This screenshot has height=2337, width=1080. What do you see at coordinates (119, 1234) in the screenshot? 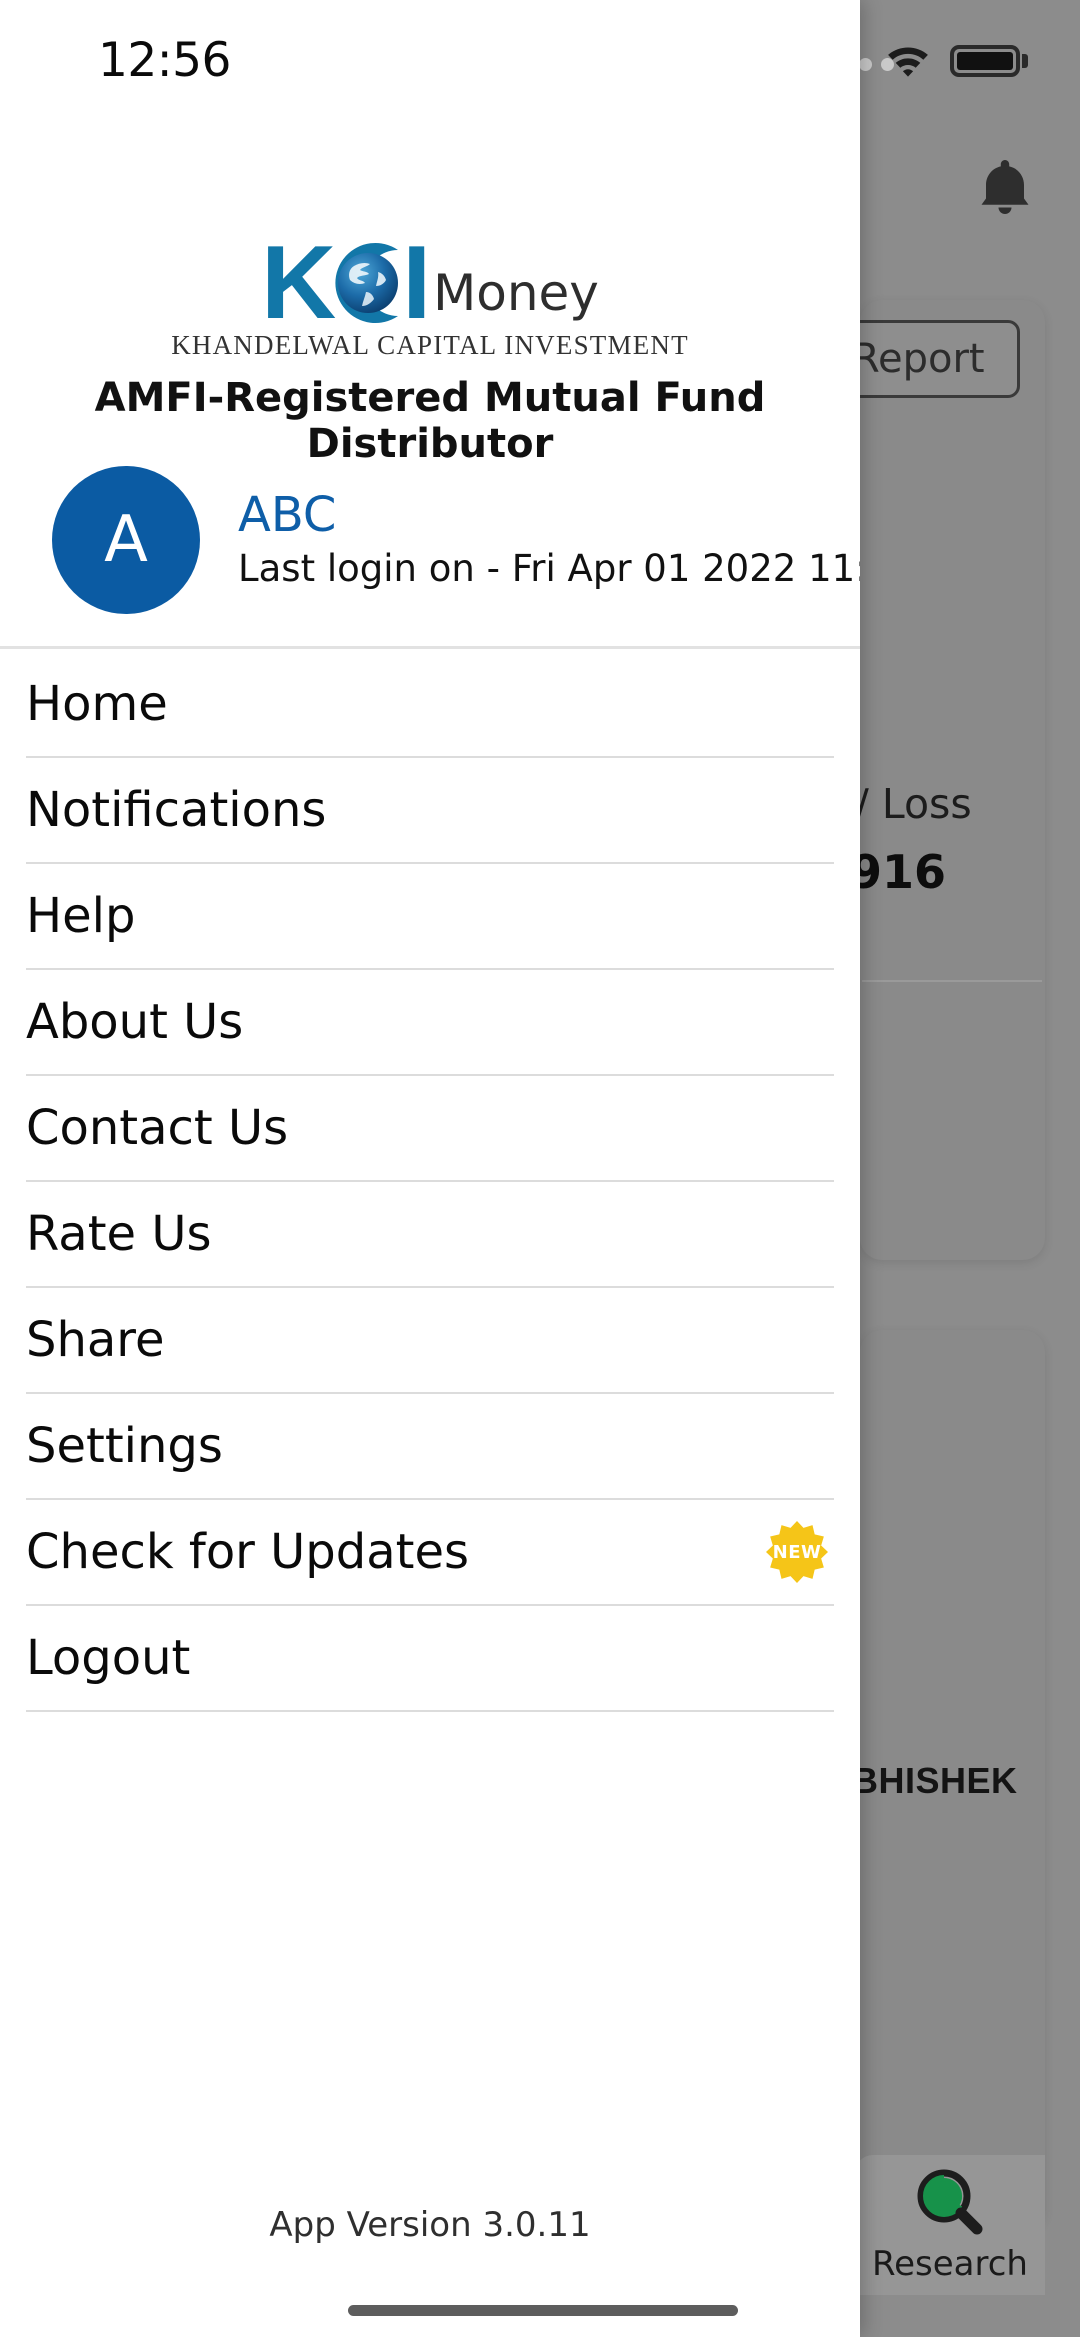
I see `menu-item-label: Rate Us` at bounding box center [119, 1234].